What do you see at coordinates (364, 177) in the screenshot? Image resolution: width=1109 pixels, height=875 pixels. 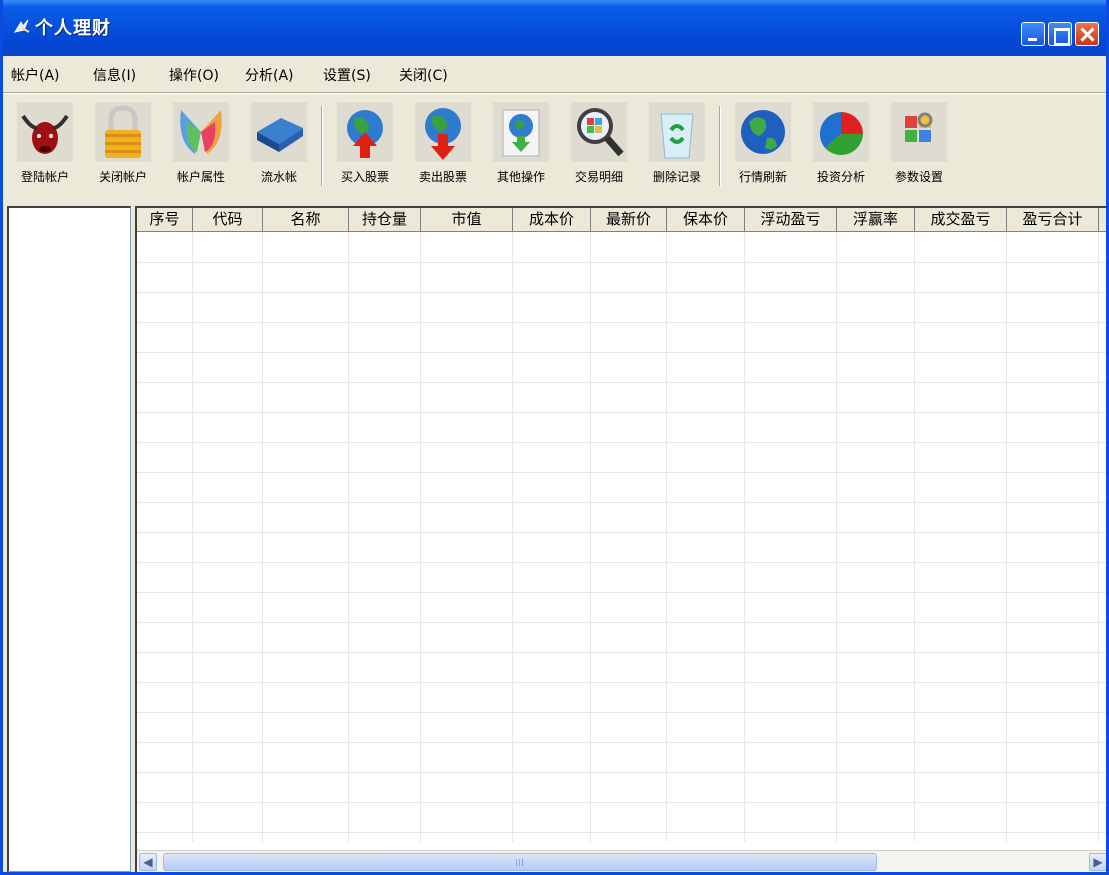 I see `toolbar-label: 买入股票` at bounding box center [364, 177].